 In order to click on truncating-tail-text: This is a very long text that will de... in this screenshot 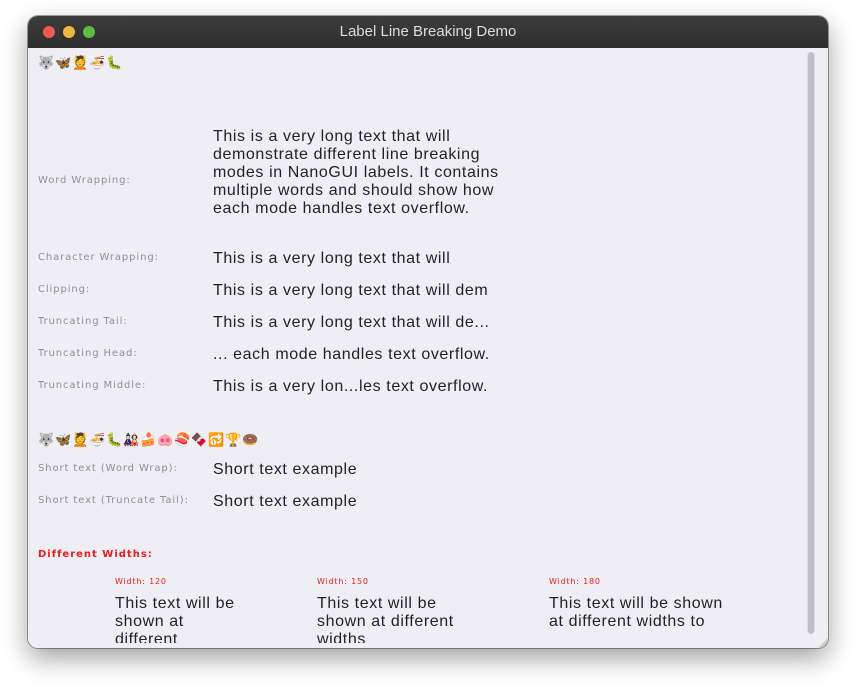, I will do `click(351, 322)`.